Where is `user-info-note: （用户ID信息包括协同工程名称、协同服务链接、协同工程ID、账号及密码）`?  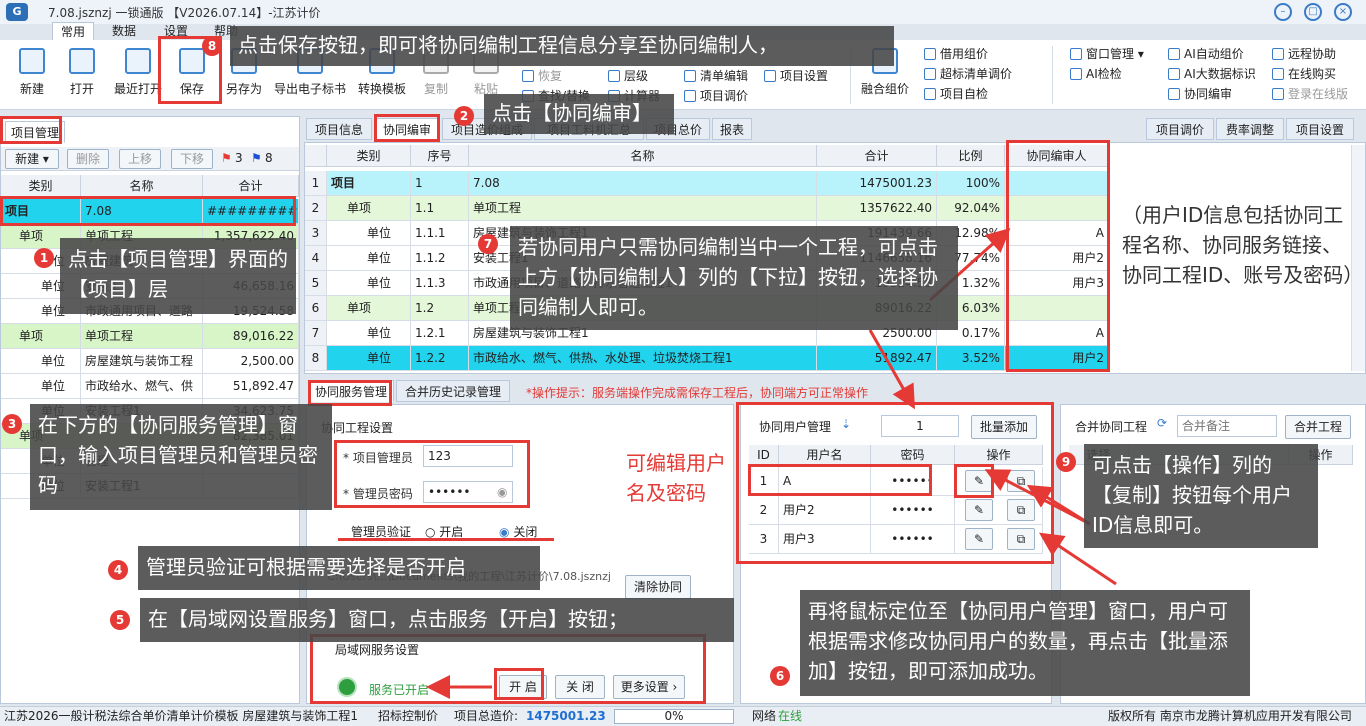
user-info-note: （用户ID信息包括协同工程名称、协同服务链接、协同工程ID、账号及密码） is located at coordinates (1243, 245).